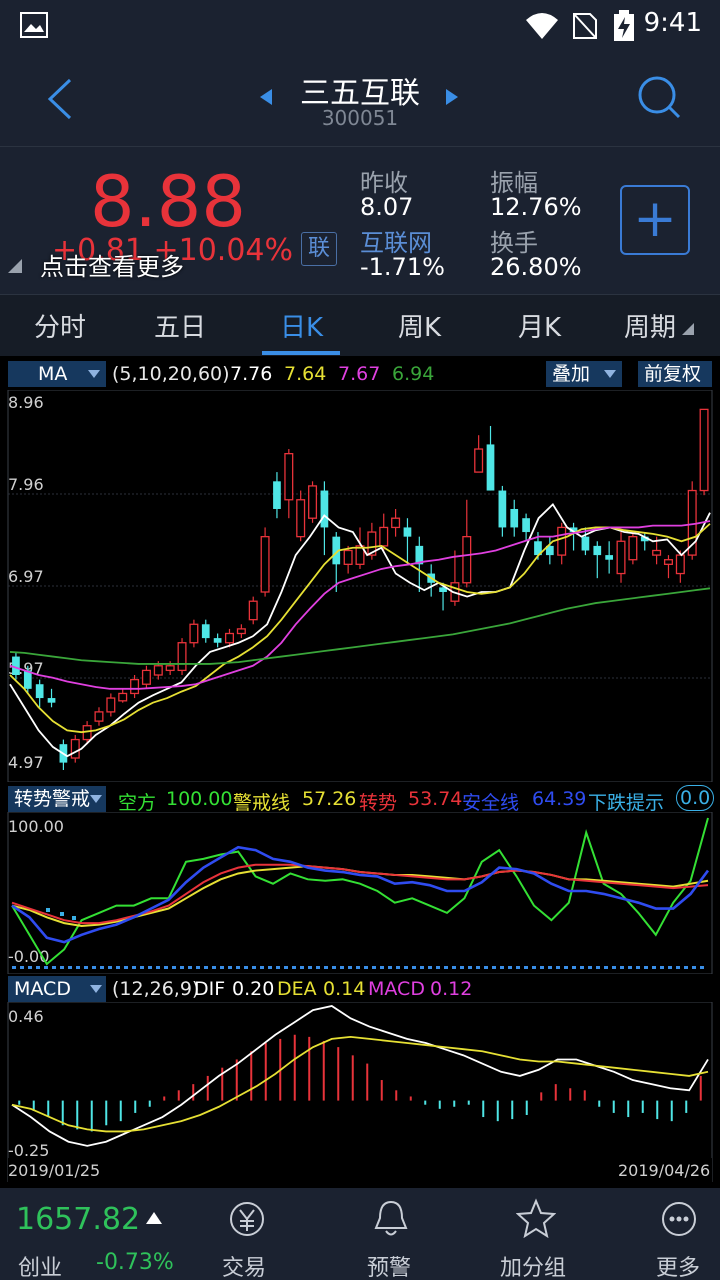  Describe the element at coordinates (679, 1219) in the screenshot. I see `more-icon` at that location.